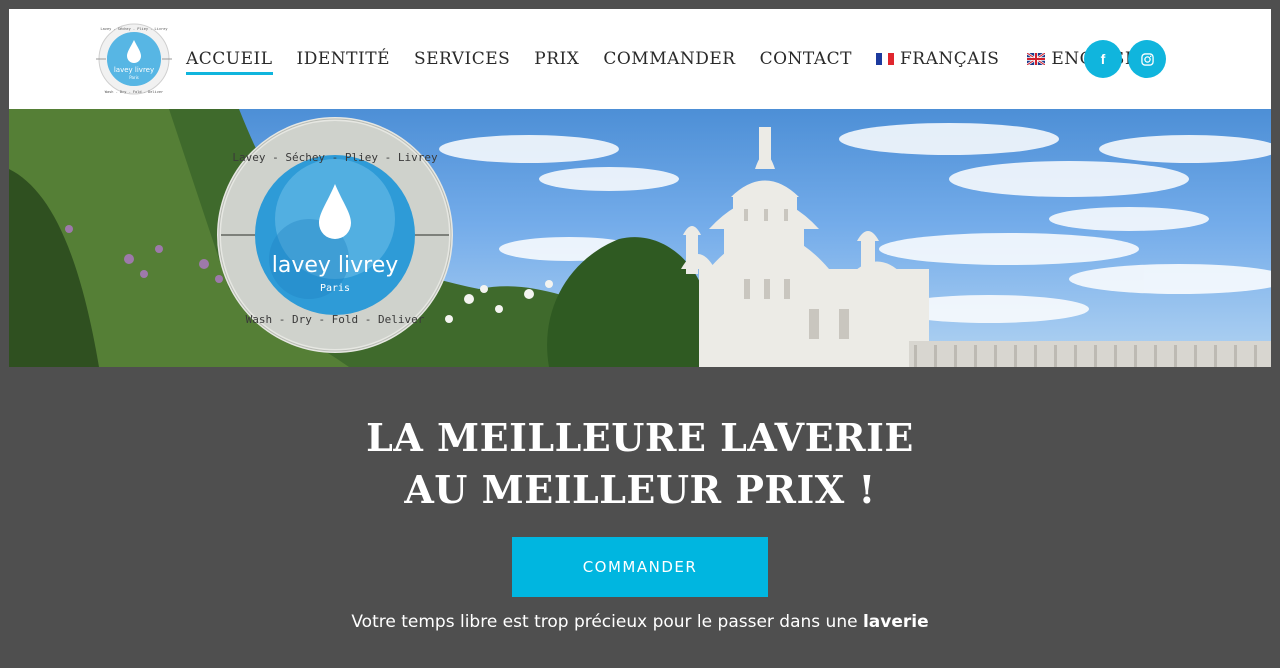 This screenshot has width=1280, height=668. I want to click on logo-city-text: Paris, so click(134, 77).